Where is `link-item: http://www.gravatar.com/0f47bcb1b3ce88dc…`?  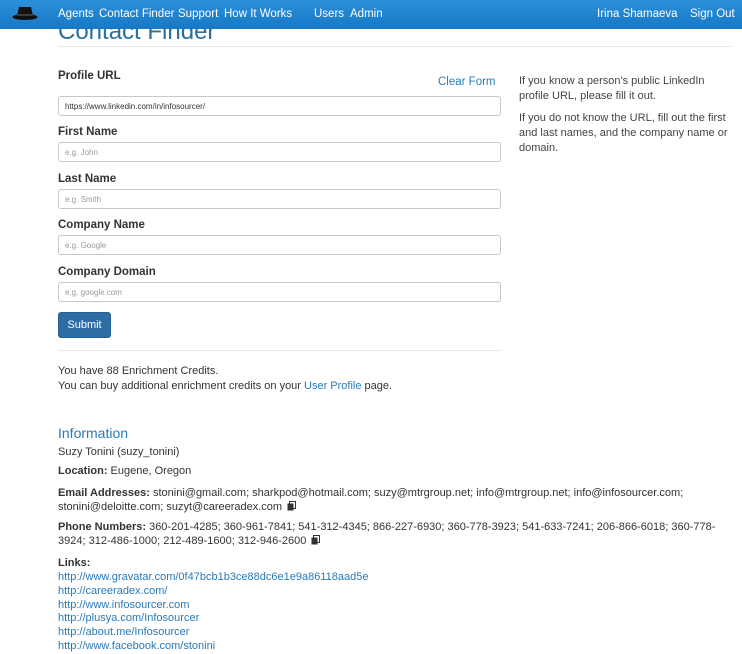
link-item: http://www.gravatar.com/0f47bcb1b3ce88dc… is located at coordinates (213, 578).